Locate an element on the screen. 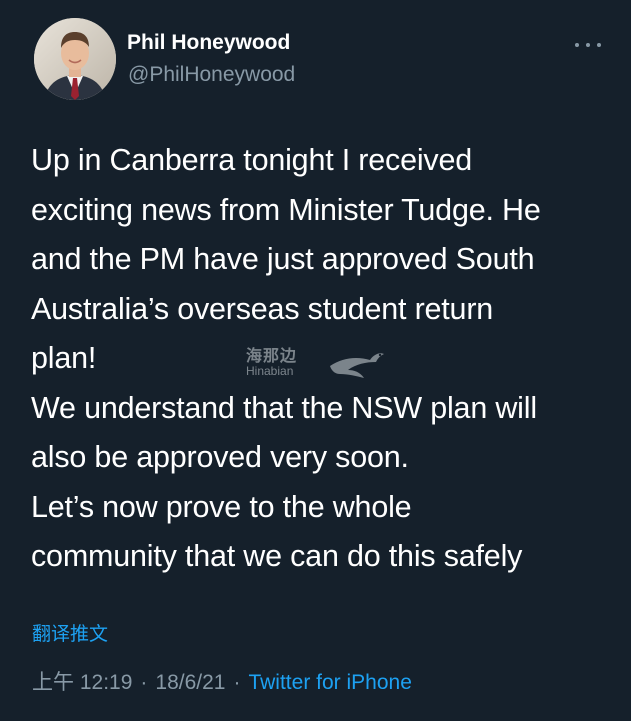  tweet-line: exciting news from Minister Tudge. He is located at coordinates (286, 209).